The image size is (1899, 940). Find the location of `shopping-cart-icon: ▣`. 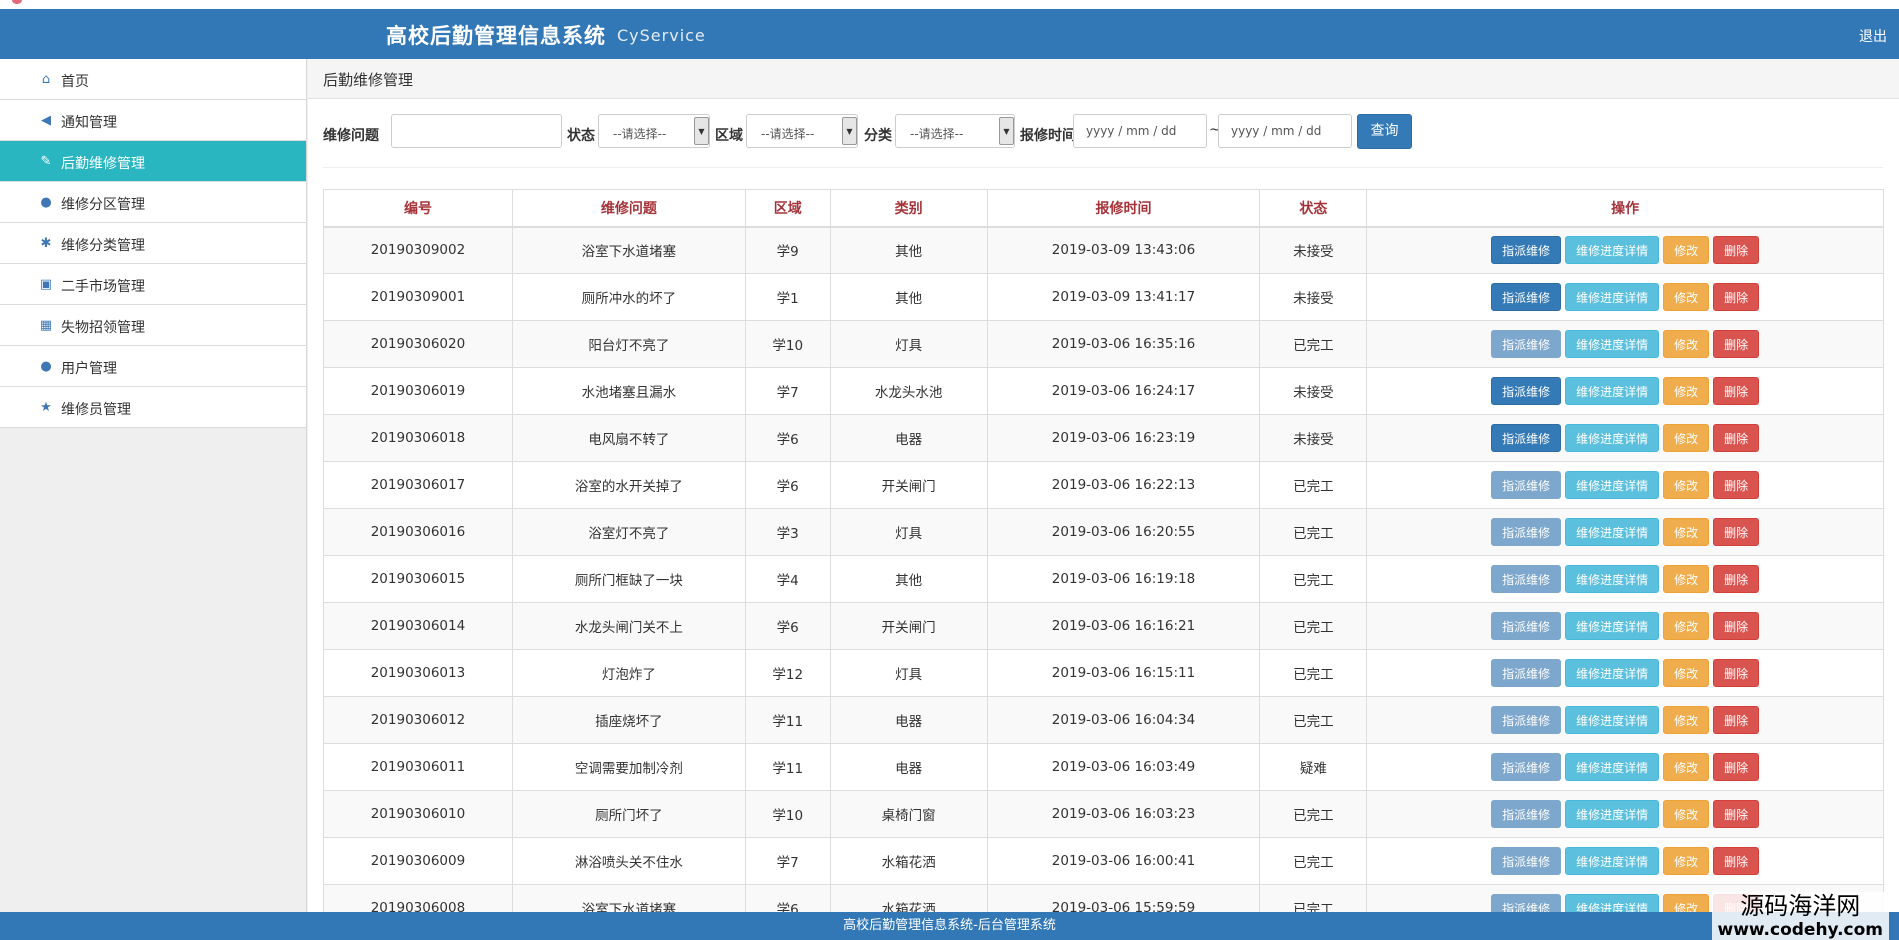

shopping-cart-icon: ▣ is located at coordinates (46, 284).